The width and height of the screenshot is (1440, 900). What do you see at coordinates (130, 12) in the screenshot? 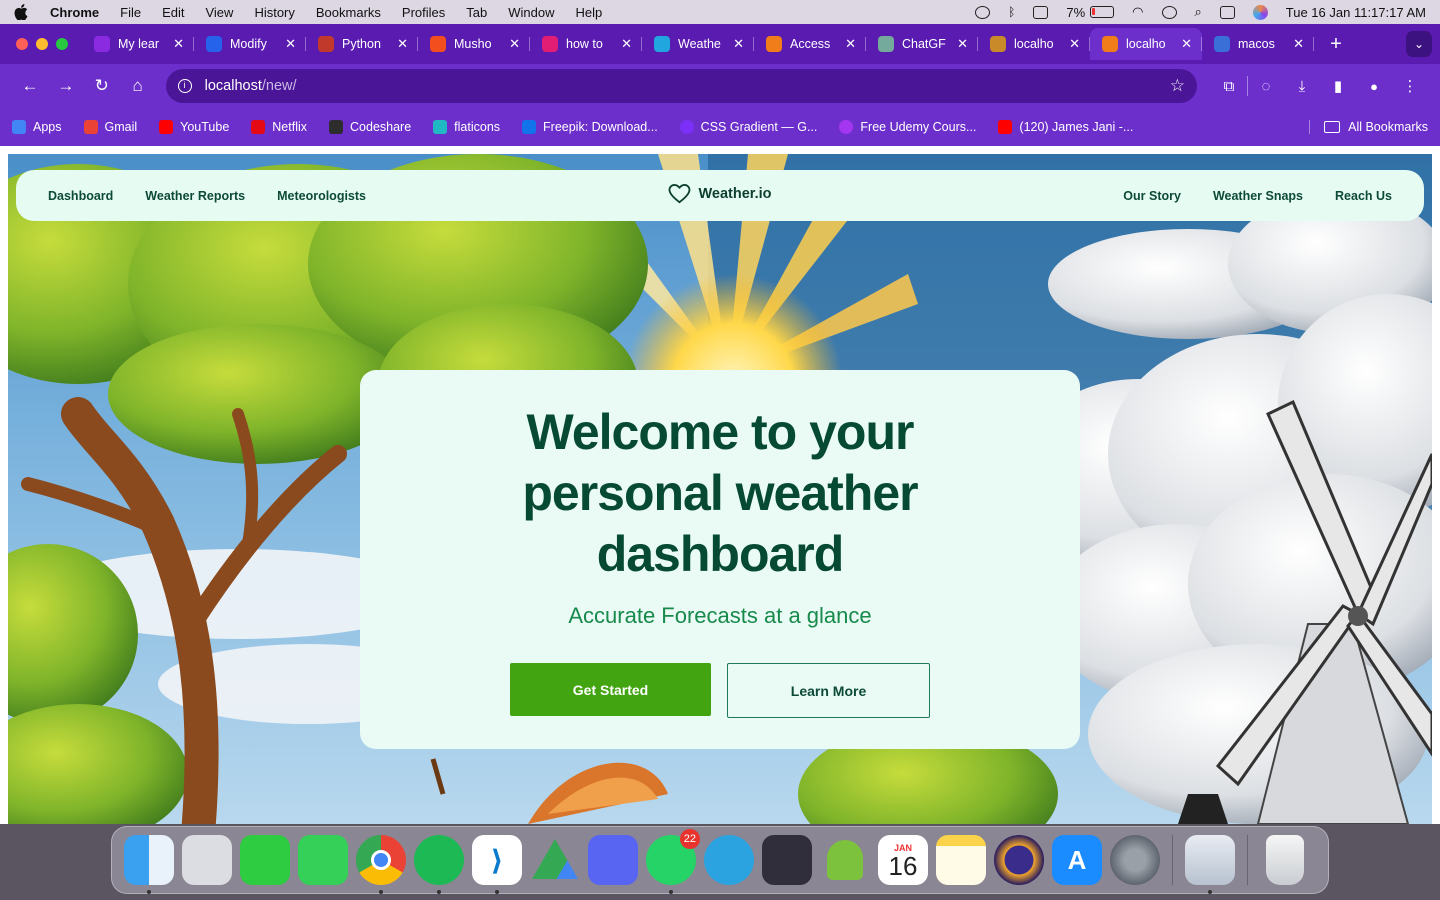
I see `menu-file: File` at bounding box center [130, 12].